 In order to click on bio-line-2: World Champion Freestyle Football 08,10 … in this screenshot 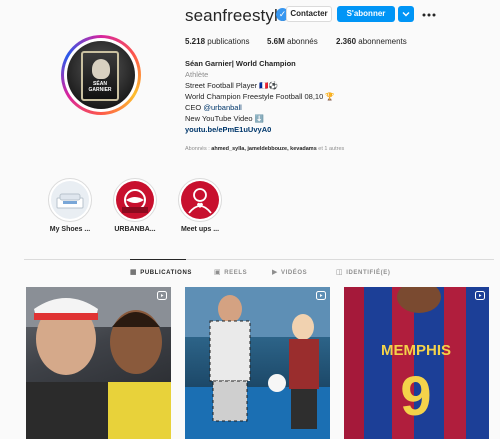, I will do `click(260, 96)`.